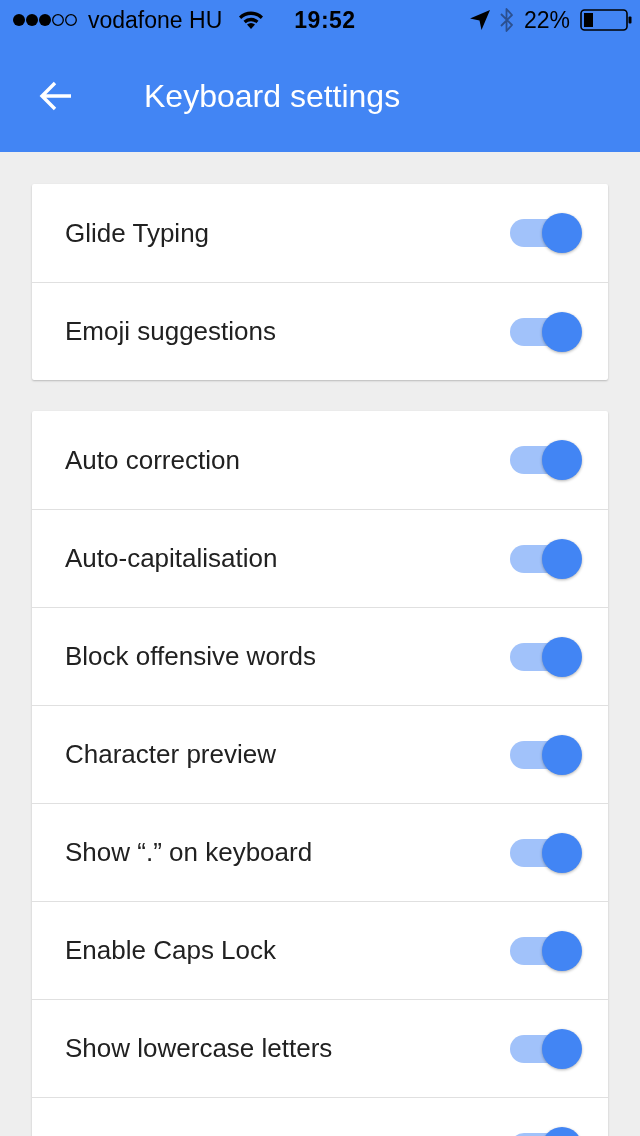 The width and height of the screenshot is (640, 1136). What do you see at coordinates (506, 20) in the screenshot?
I see `bluetooth-icon` at bounding box center [506, 20].